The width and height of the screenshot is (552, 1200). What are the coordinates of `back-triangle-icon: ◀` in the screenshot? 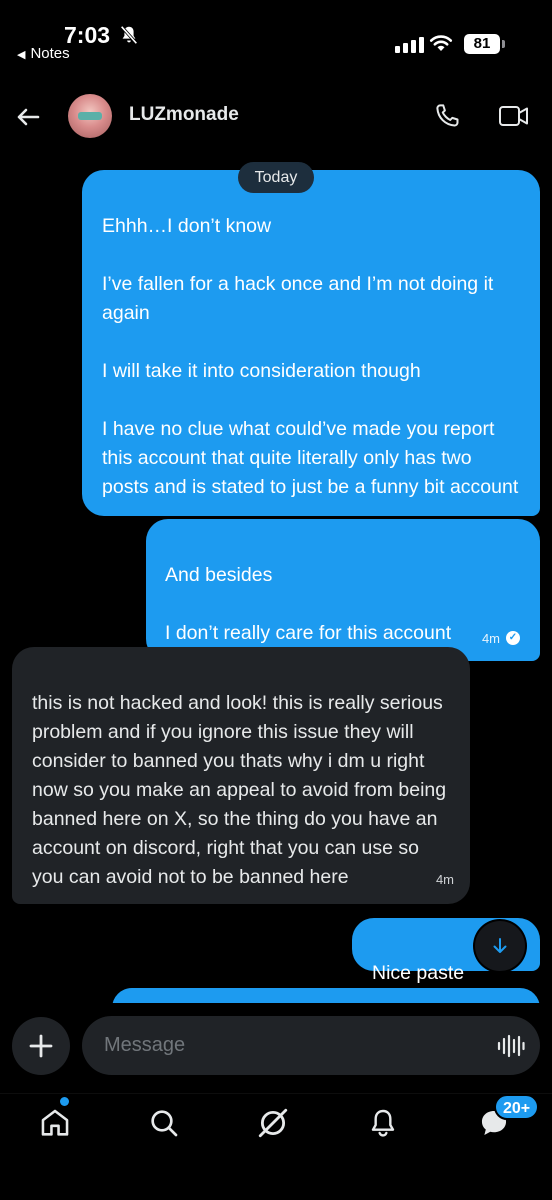 It's located at (21, 55).